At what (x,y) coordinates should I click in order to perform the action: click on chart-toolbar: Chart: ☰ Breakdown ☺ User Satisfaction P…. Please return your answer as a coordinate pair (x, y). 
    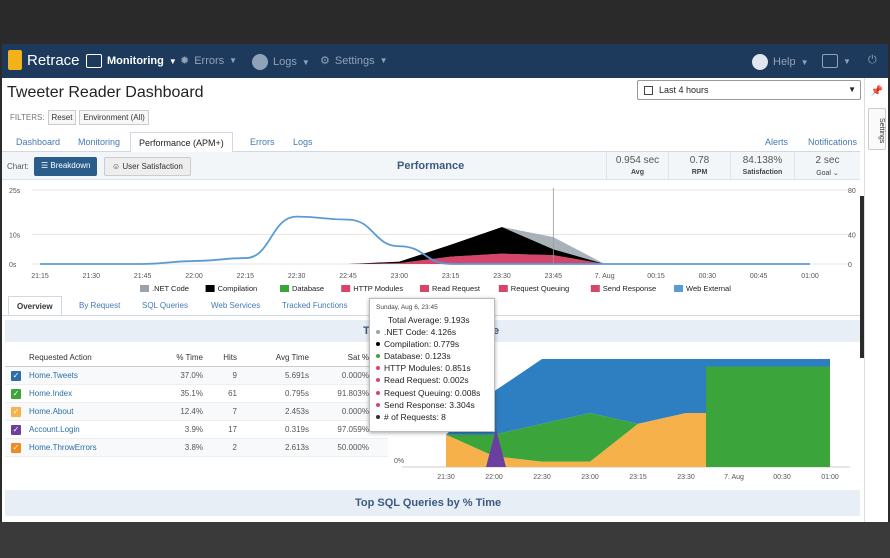
    Looking at the image, I should click on (431, 166).